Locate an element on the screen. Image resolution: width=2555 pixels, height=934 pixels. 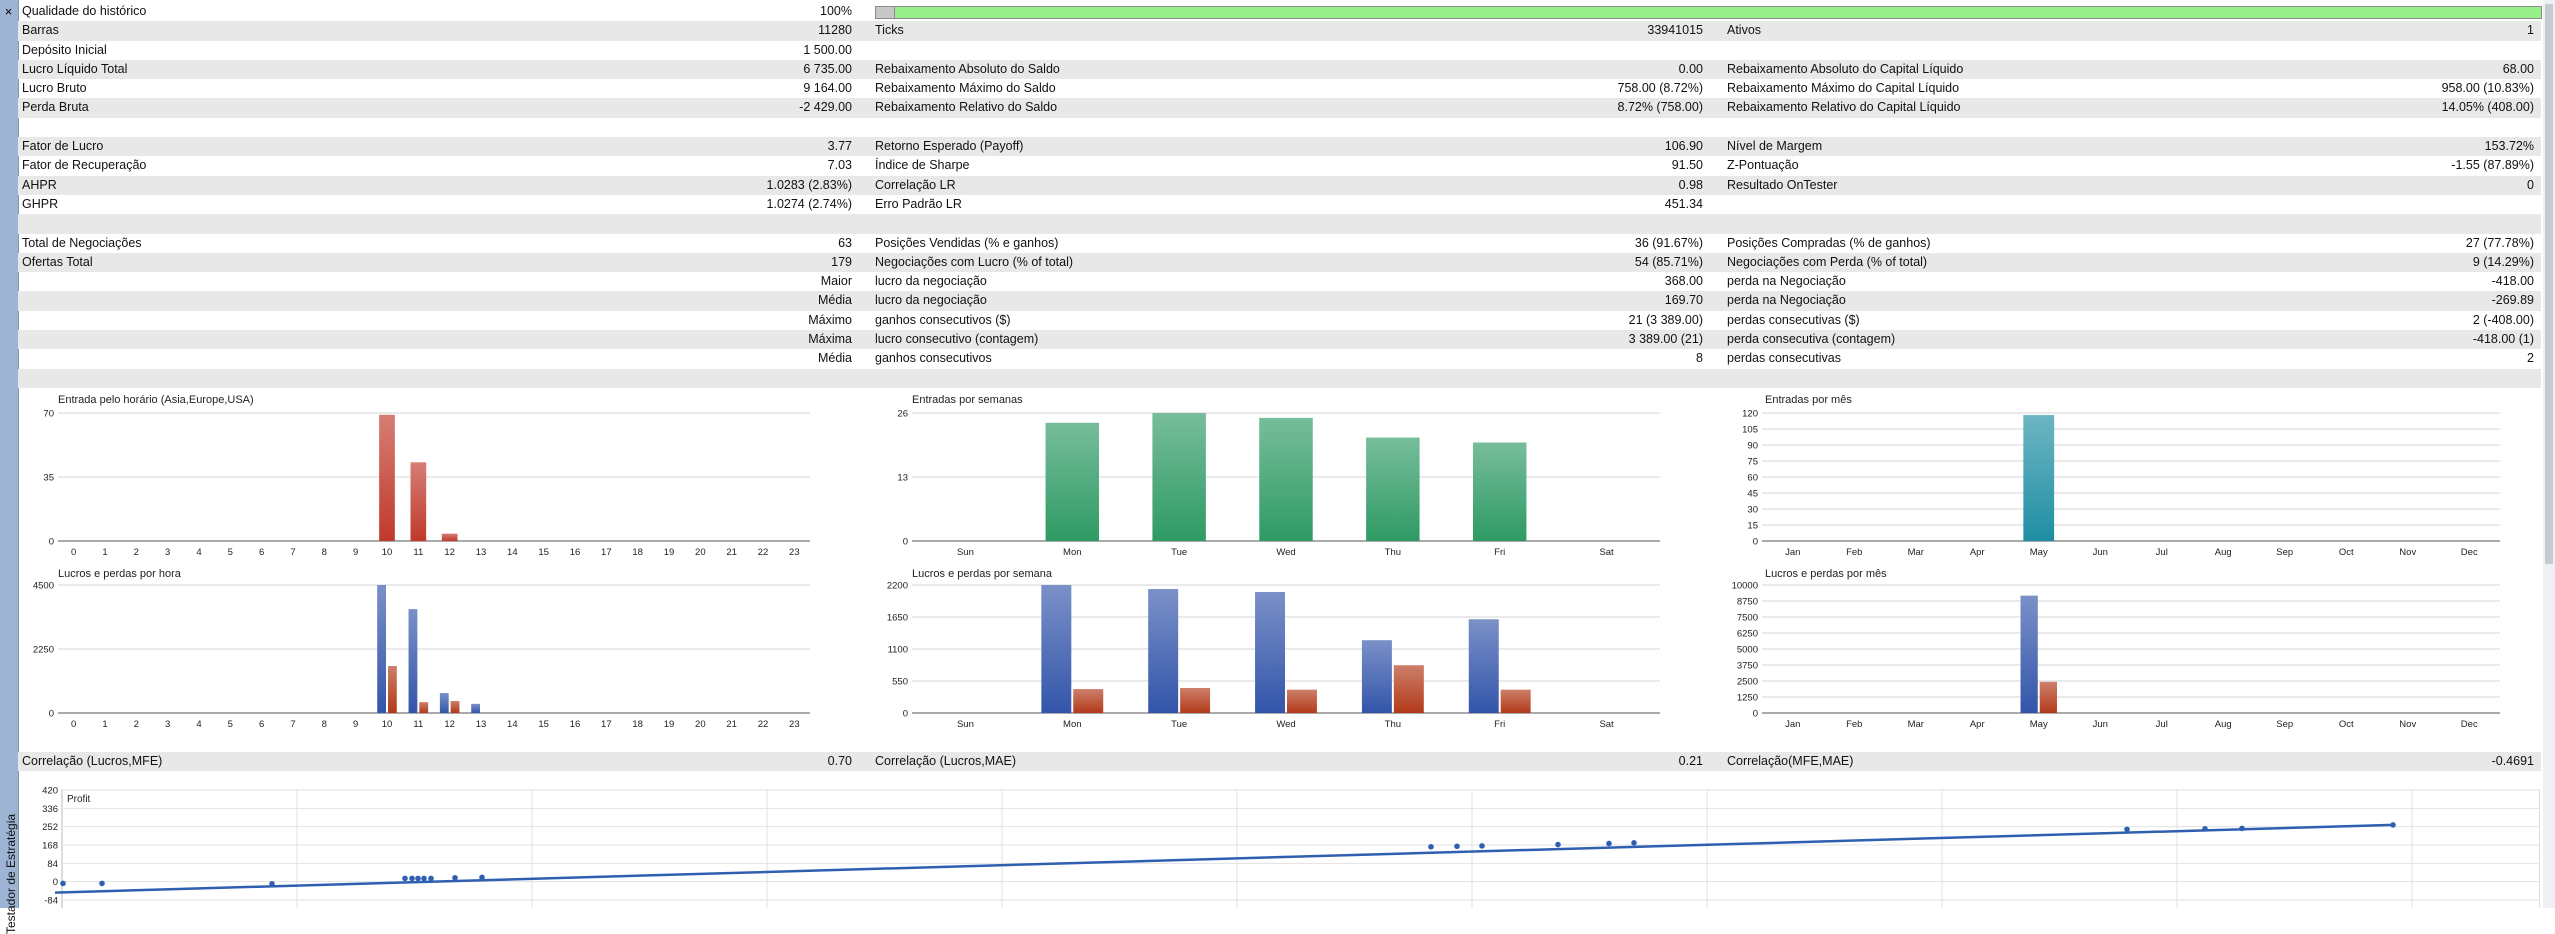
pl-month-xtick-label: Dec is located at coordinates (2469, 724).